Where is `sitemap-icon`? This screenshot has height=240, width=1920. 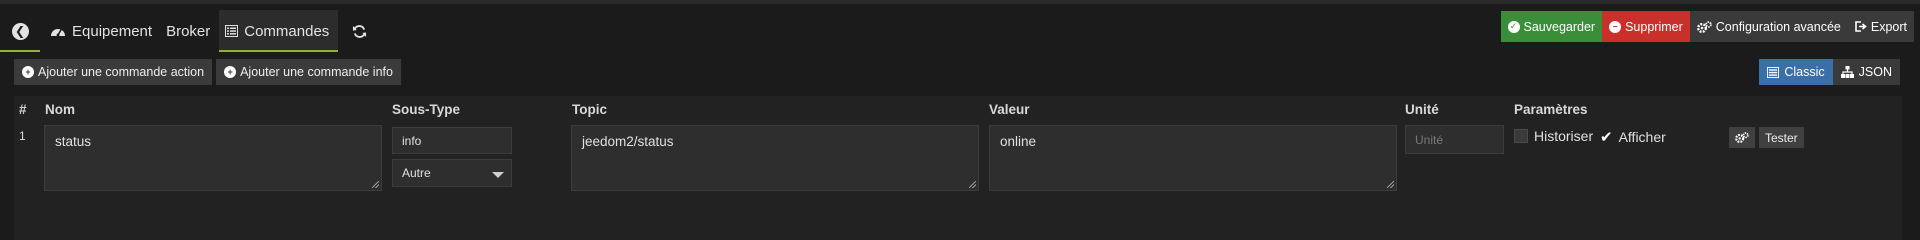 sitemap-icon is located at coordinates (1847, 72).